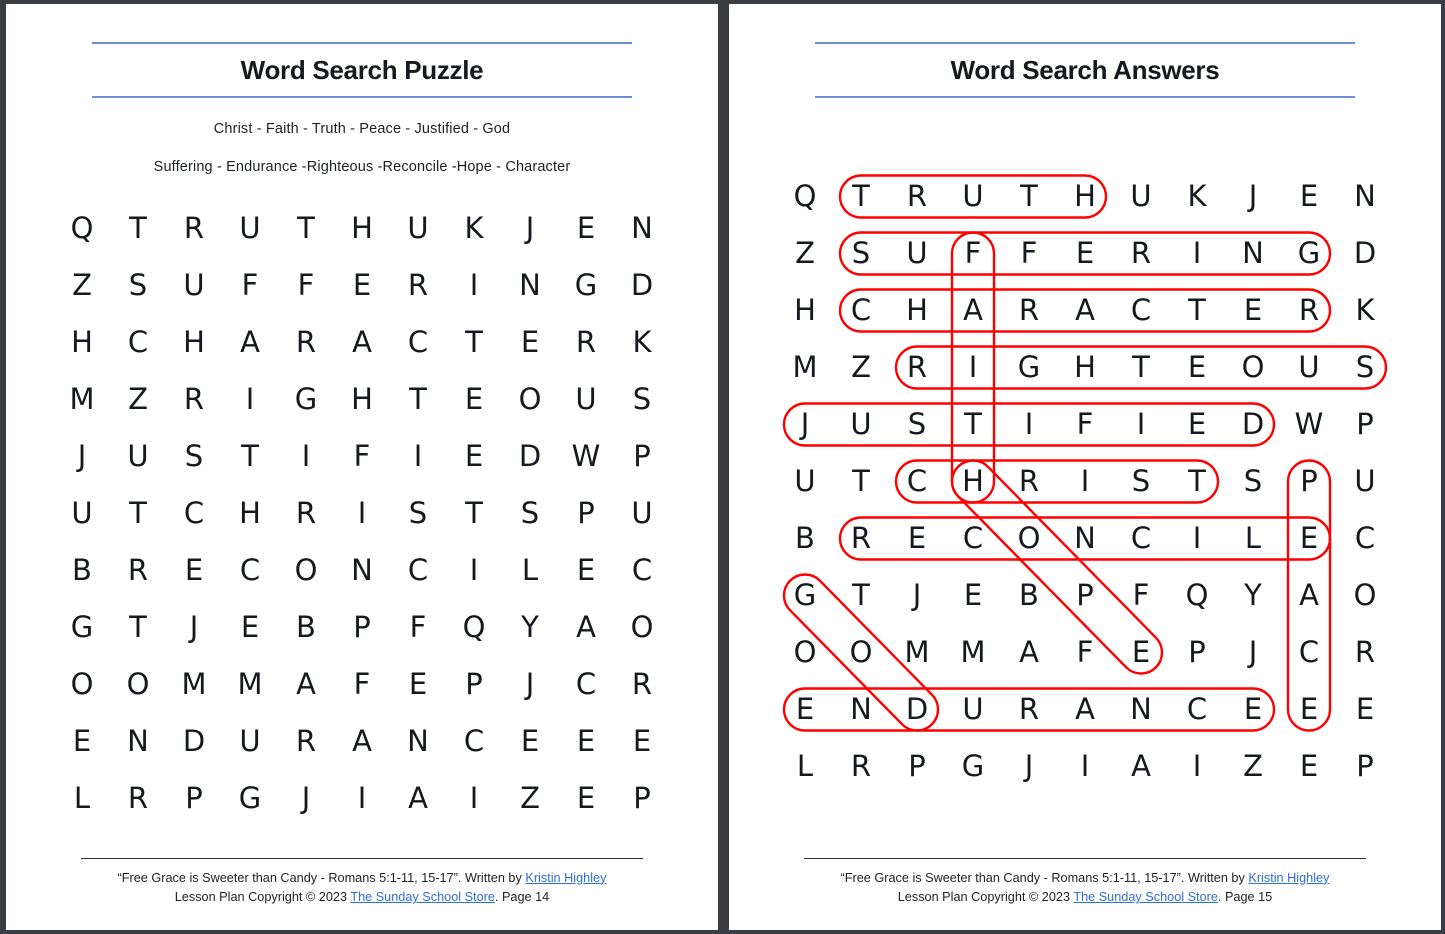 This screenshot has width=1445, height=934. I want to click on grid-cell: L, so click(530, 570).